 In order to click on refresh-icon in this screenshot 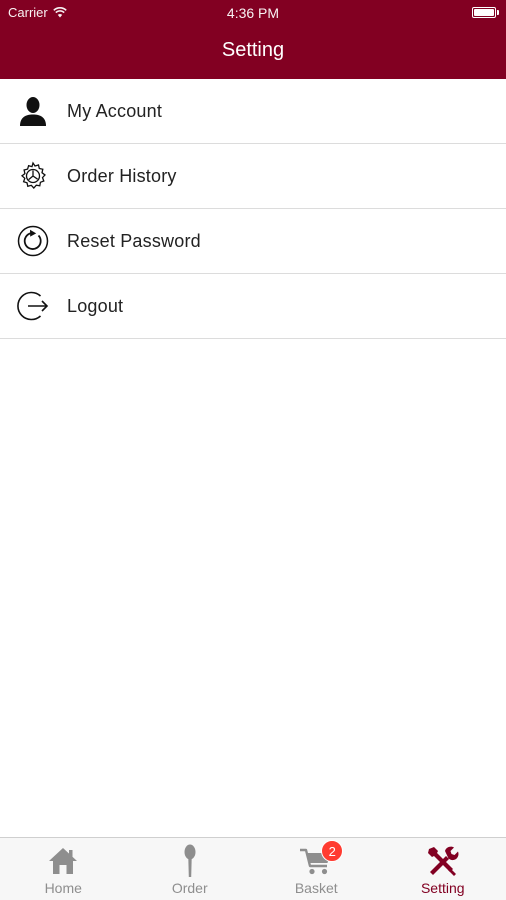, I will do `click(33, 241)`.